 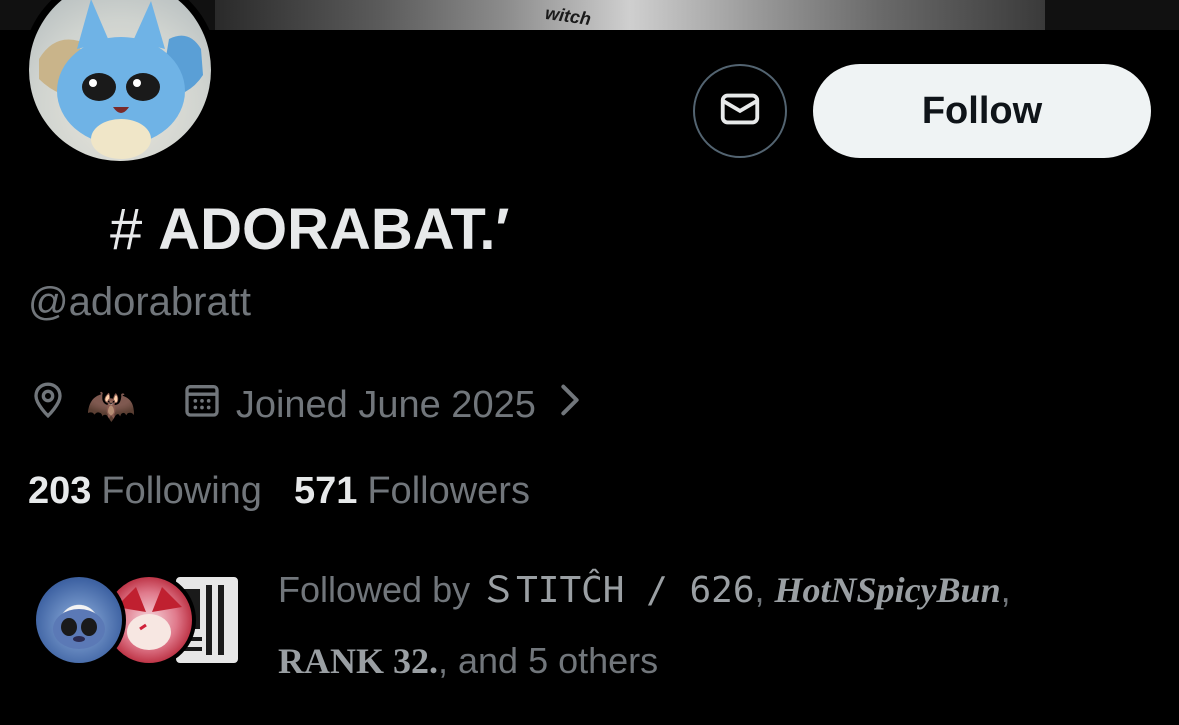 What do you see at coordinates (888, 590) in the screenshot?
I see `mutual-user-hotnspicybun: HotNSpicyBun` at bounding box center [888, 590].